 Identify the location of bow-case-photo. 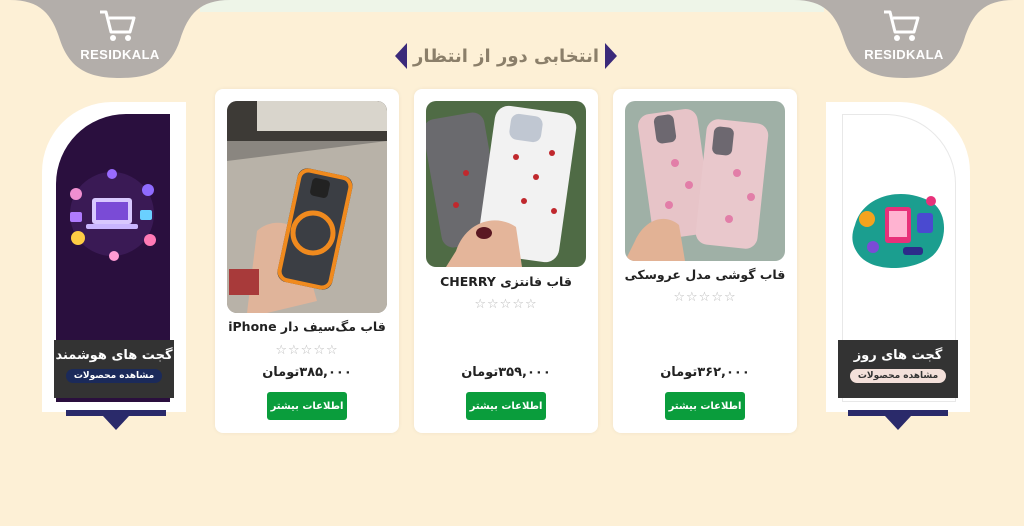
(705, 181).